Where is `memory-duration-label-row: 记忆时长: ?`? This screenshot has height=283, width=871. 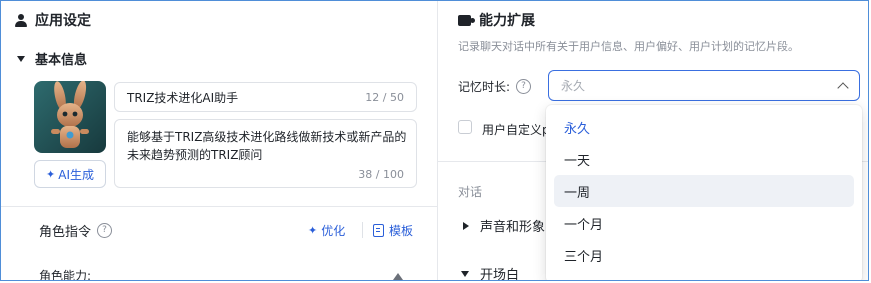
memory-duration-label-row: 记忆时长: ? is located at coordinates (495, 86).